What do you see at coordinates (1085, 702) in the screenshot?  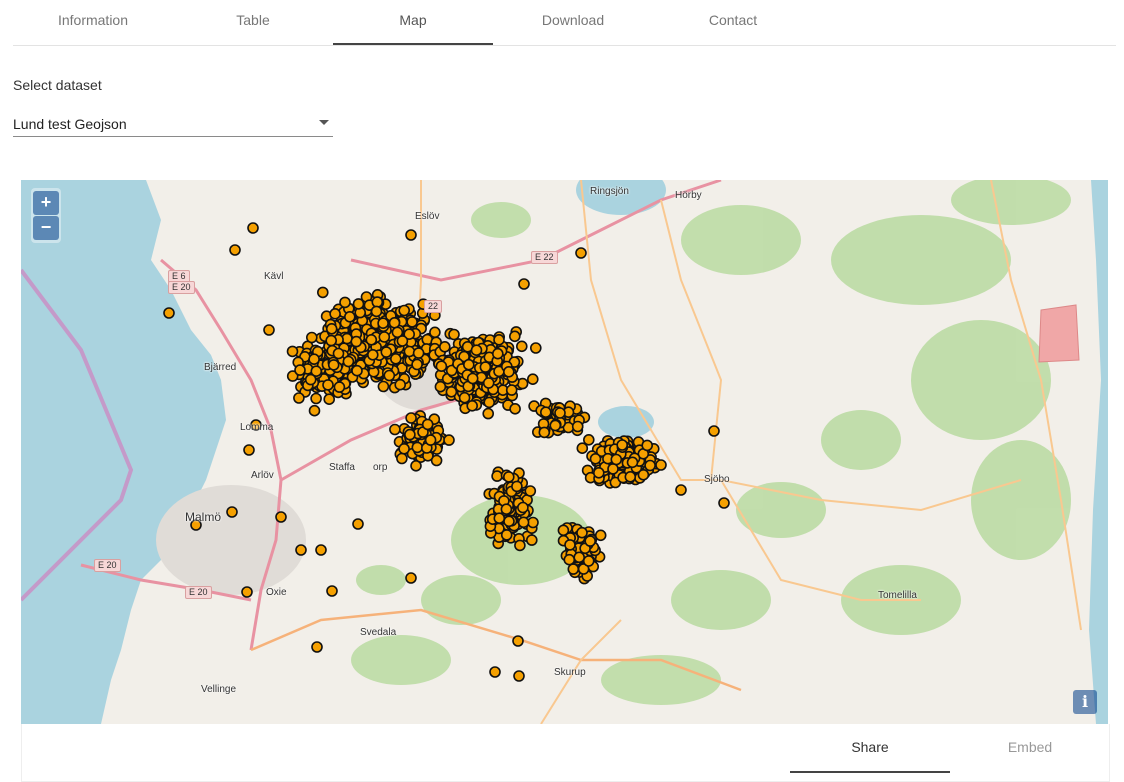 I see `attribution-info-button: i` at bounding box center [1085, 702].